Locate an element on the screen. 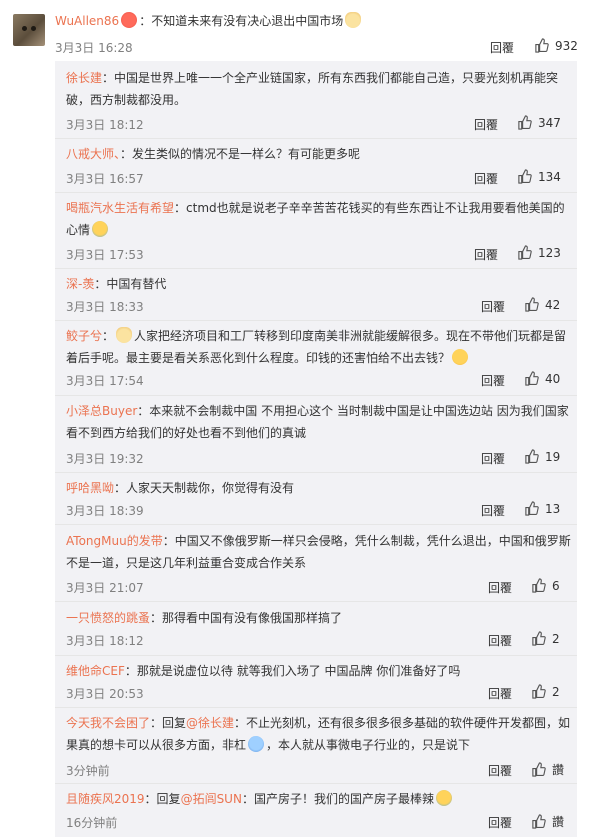  reply-time: 3月3日 17:53 is located at coordinates (105, 255).